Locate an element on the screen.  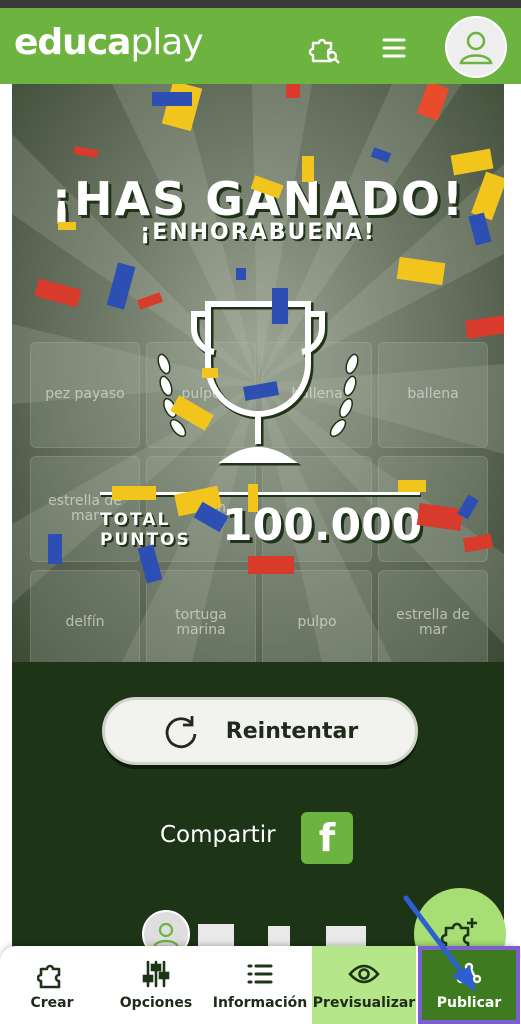
nav-informacion: Información is located at coordinates (260, 985).